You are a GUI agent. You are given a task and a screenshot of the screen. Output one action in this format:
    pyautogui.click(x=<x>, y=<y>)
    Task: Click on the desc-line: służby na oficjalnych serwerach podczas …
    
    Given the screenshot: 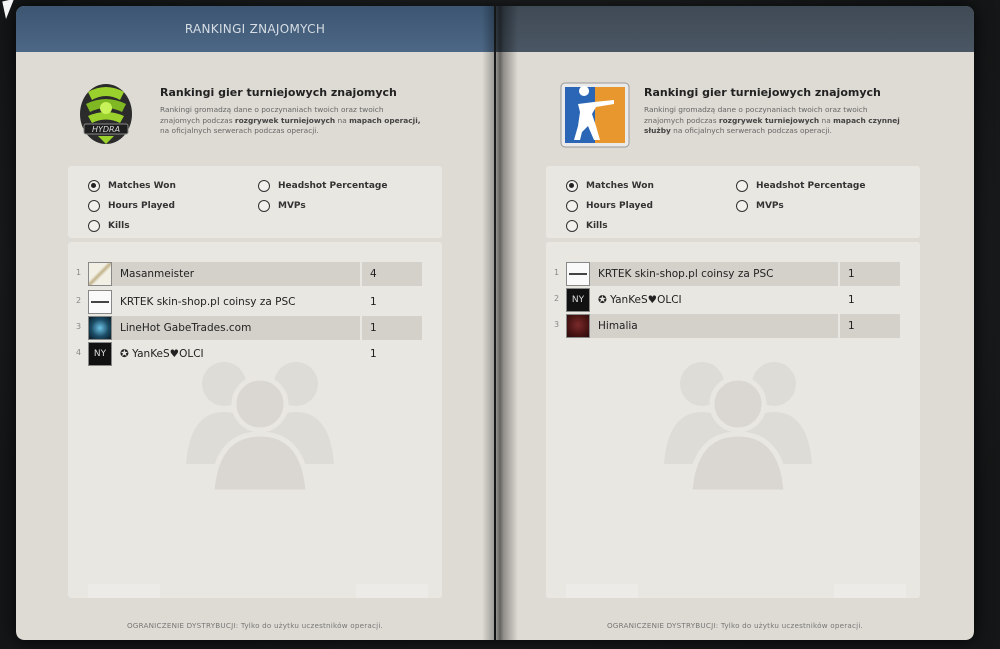 What is the action you would take?
    pyautogui.click(x=738, y=131)
    